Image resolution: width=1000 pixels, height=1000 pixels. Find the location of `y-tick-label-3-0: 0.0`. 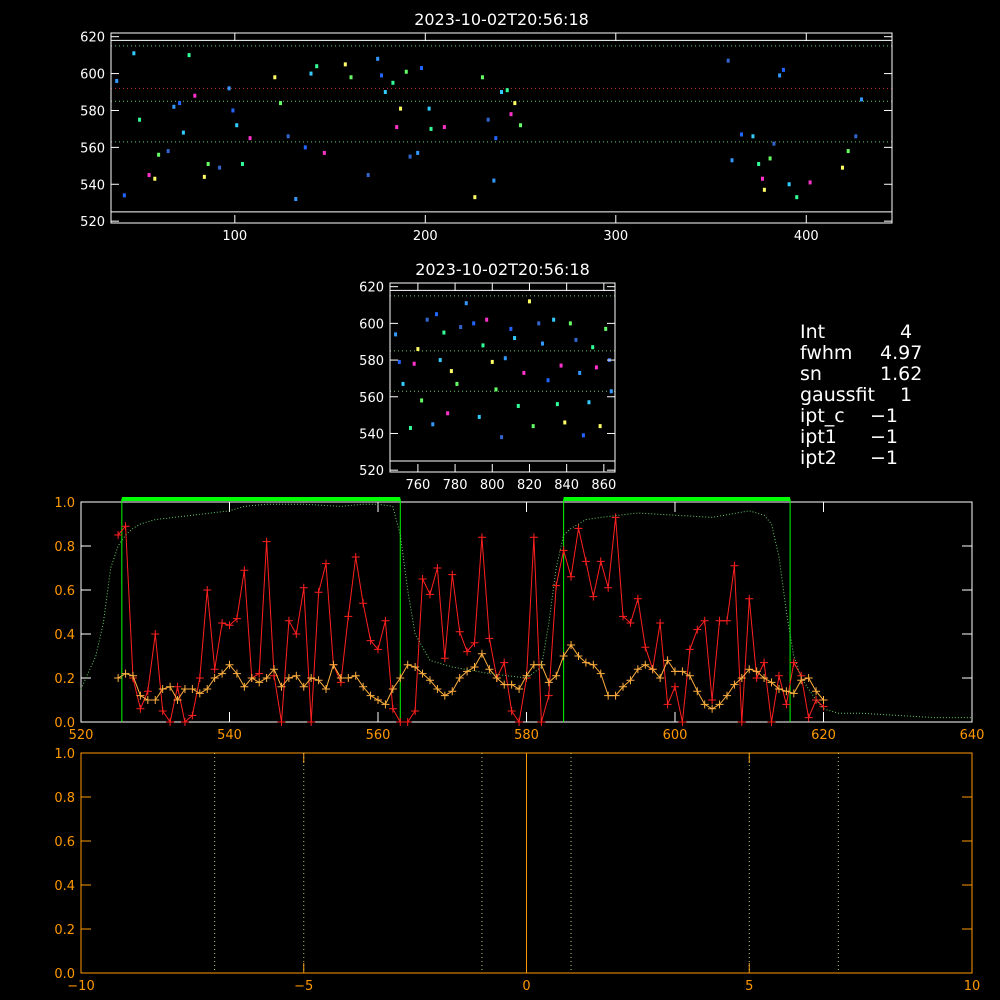

y-tick-label-3-0: 0.0 is located at coordinates (64, 974).